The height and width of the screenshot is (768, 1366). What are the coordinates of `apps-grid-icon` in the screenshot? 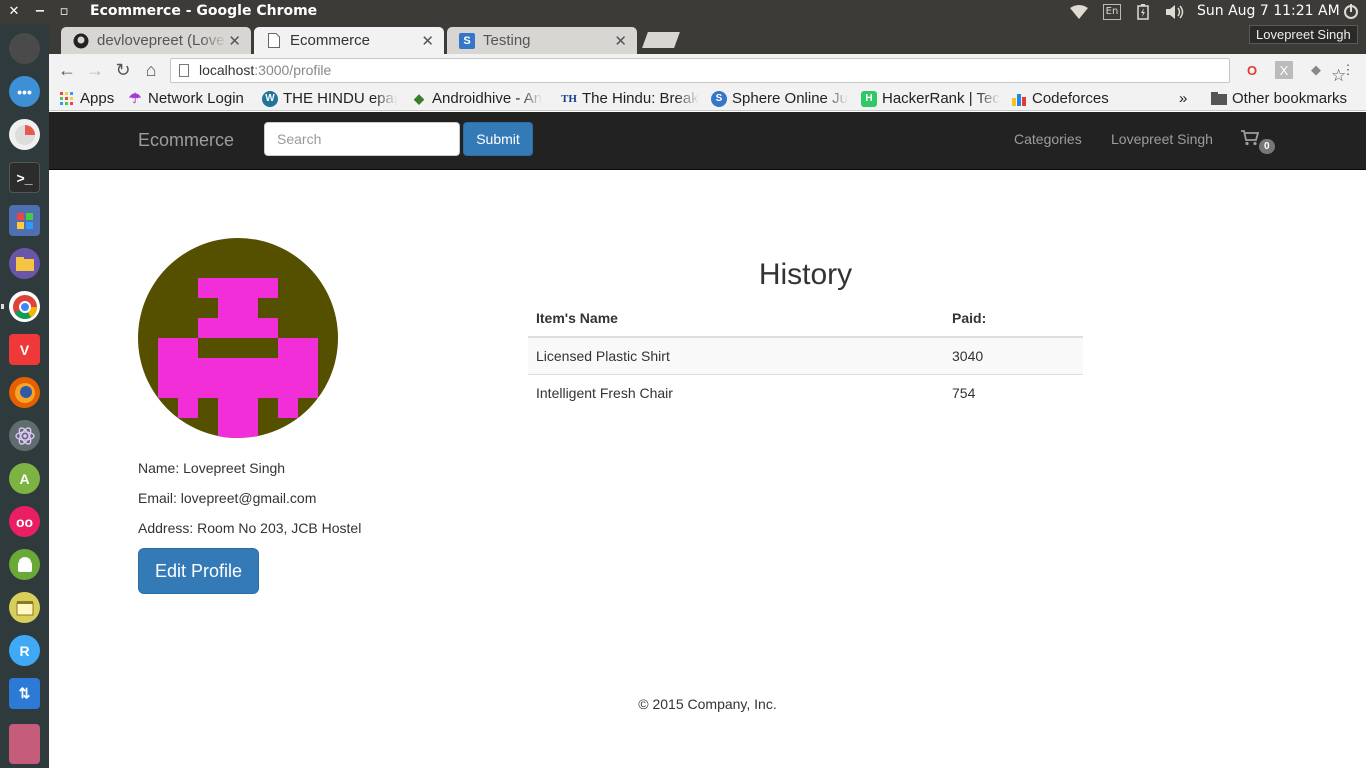 It's located at (24, 220).